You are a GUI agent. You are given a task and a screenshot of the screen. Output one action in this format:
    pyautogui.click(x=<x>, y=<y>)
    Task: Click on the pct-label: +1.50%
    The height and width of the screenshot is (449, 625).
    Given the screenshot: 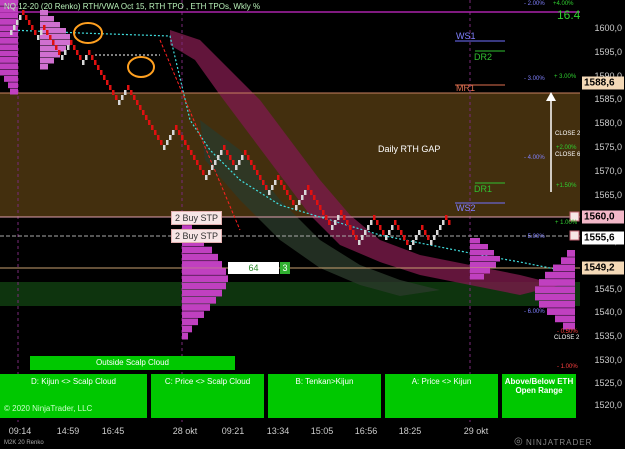 What is the action you would take?
    pyautogui.click(x=566, y=186)
    